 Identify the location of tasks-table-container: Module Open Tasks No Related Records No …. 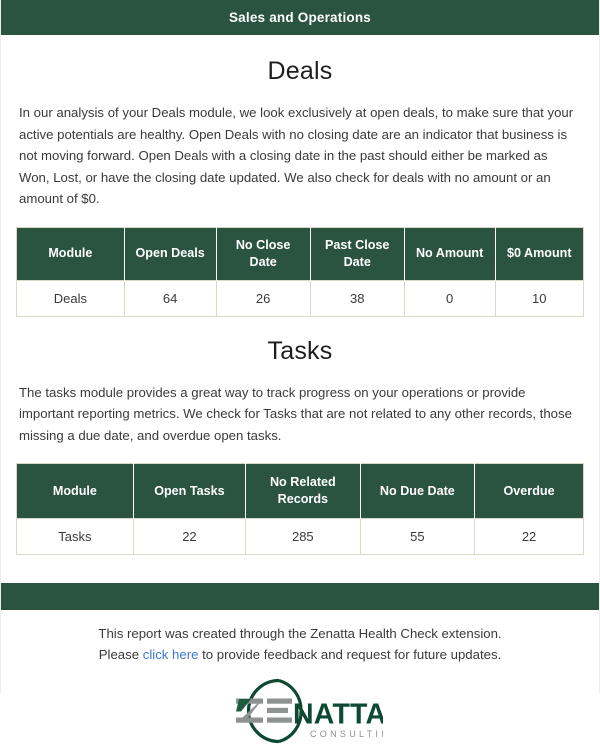
(300, 500).